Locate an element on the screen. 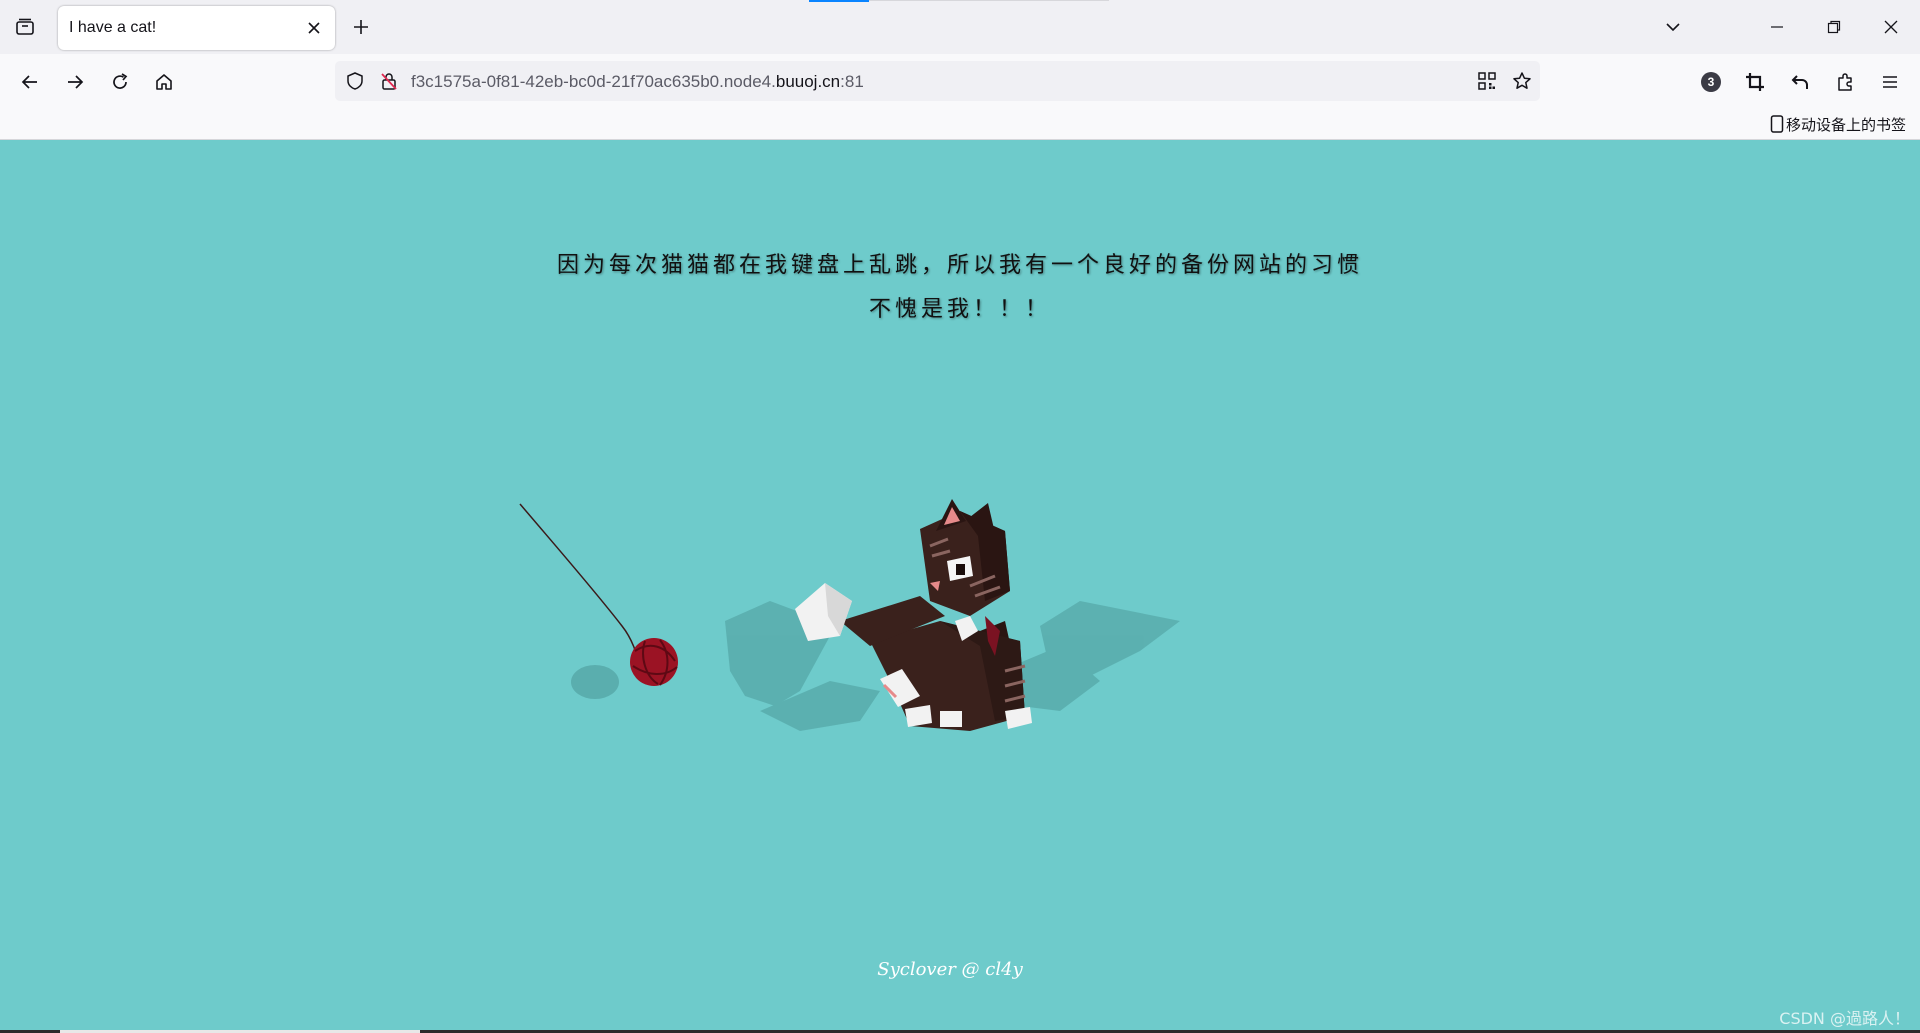 This screenshot has height=1033, width=1920. url-host: buuoj.cn is located at coordinates (808, 81).